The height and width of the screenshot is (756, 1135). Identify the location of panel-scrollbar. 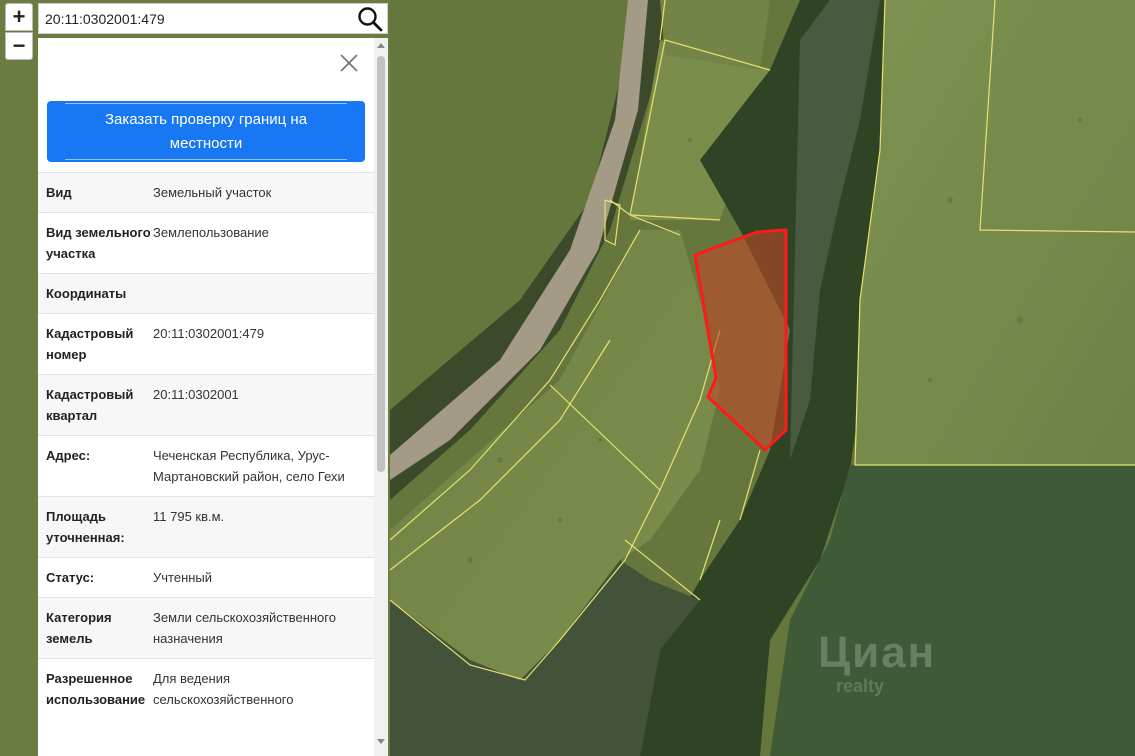
(381, 397).